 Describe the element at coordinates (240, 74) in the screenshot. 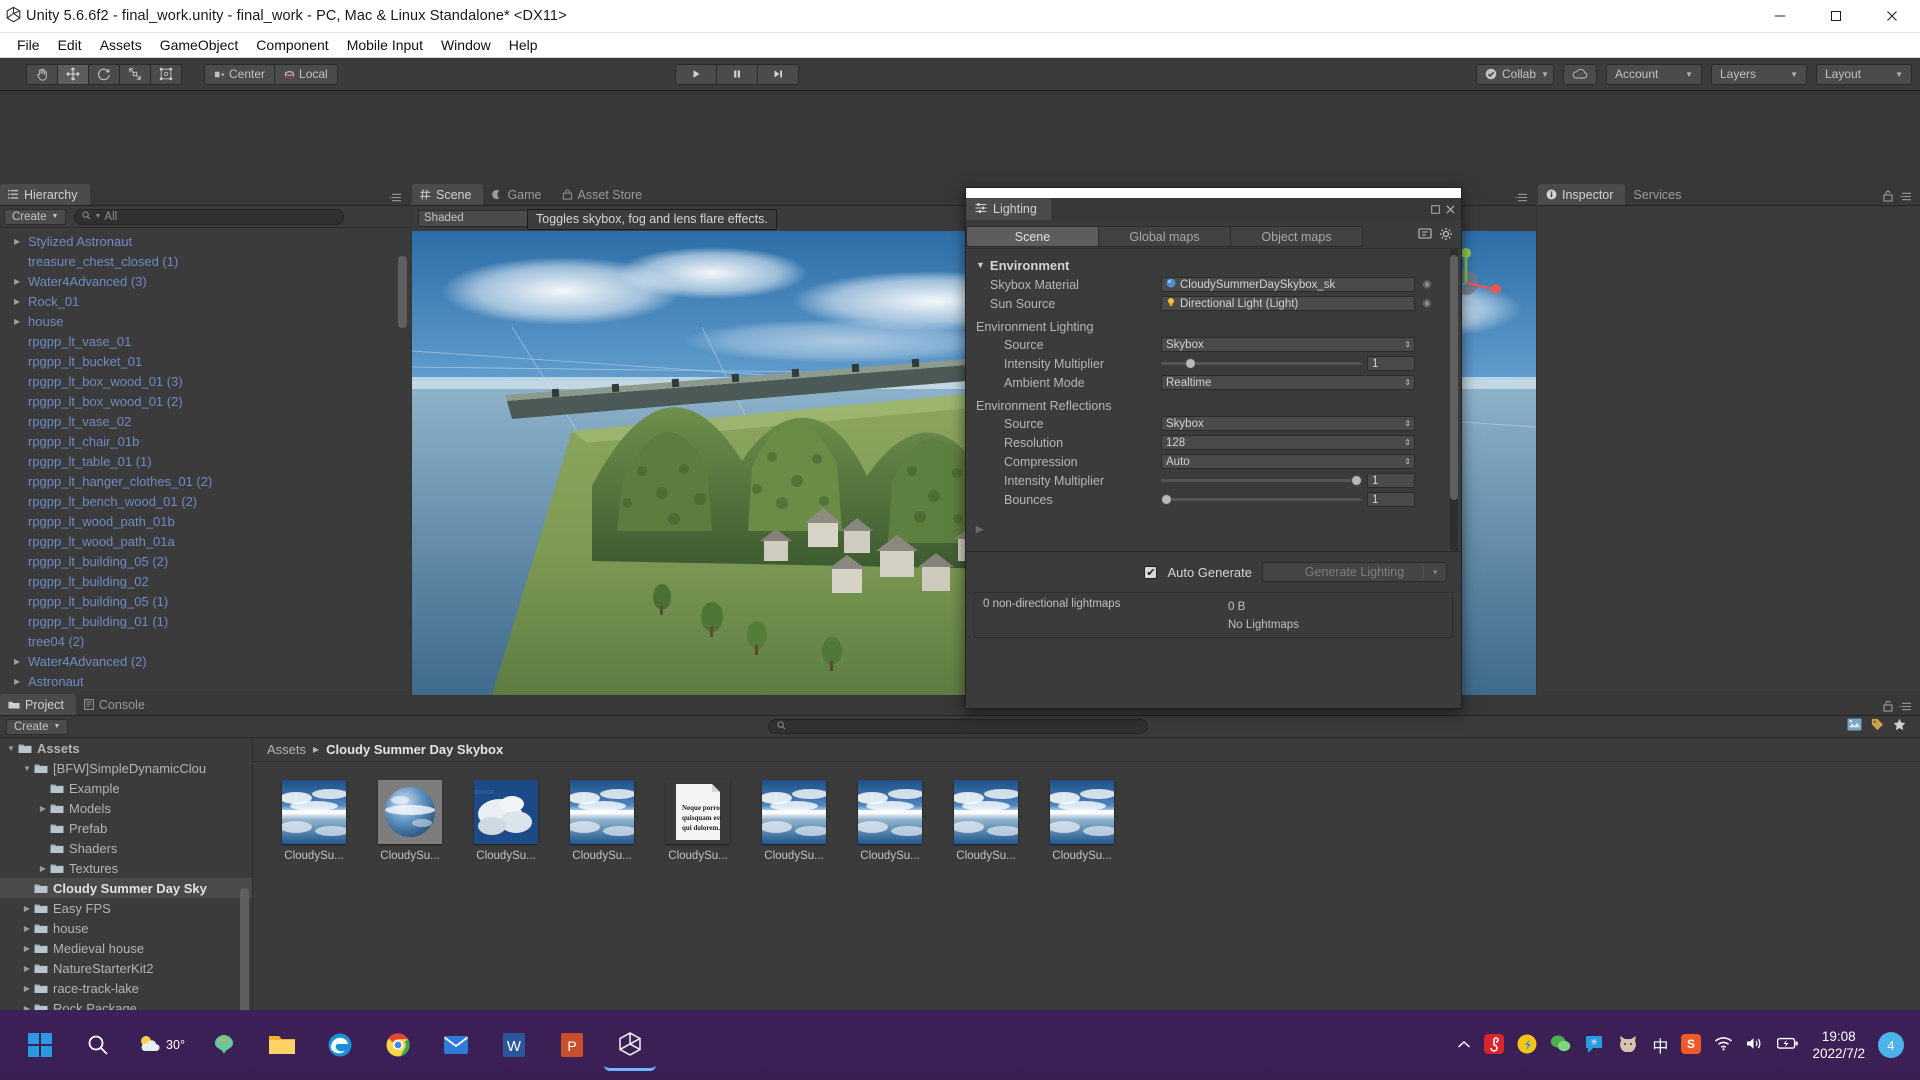

I see `pivot-mode-button: Center` at that location.